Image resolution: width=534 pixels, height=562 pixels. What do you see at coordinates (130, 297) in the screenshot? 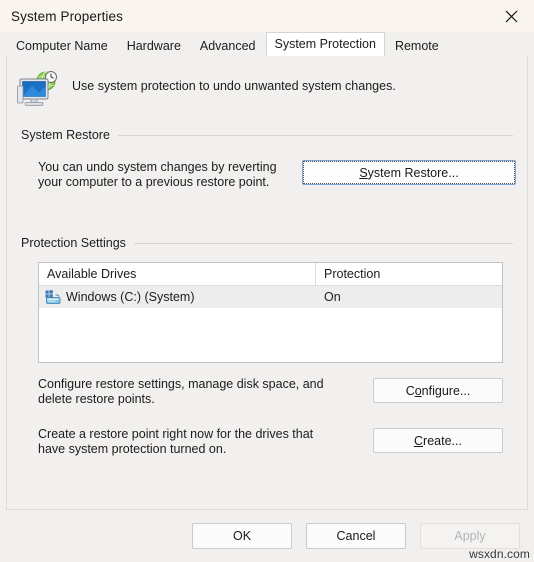
I see `drive-name: Windows (C:) (System)` at bounding box center [130, 297].